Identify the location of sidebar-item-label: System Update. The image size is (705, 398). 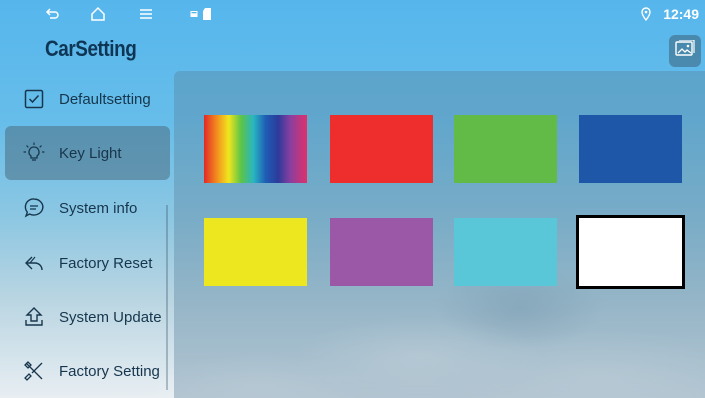
(110, 317).